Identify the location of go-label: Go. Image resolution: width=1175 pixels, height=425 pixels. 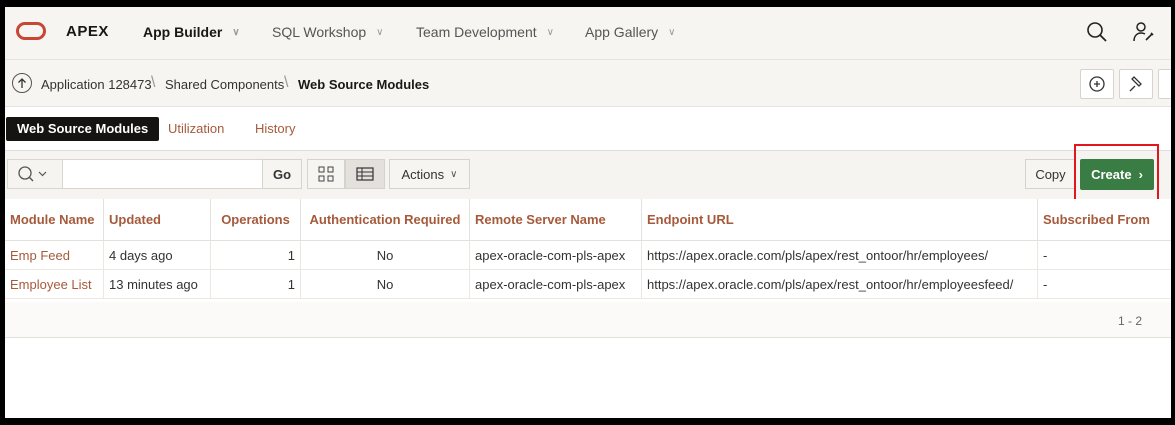
(282, 174).